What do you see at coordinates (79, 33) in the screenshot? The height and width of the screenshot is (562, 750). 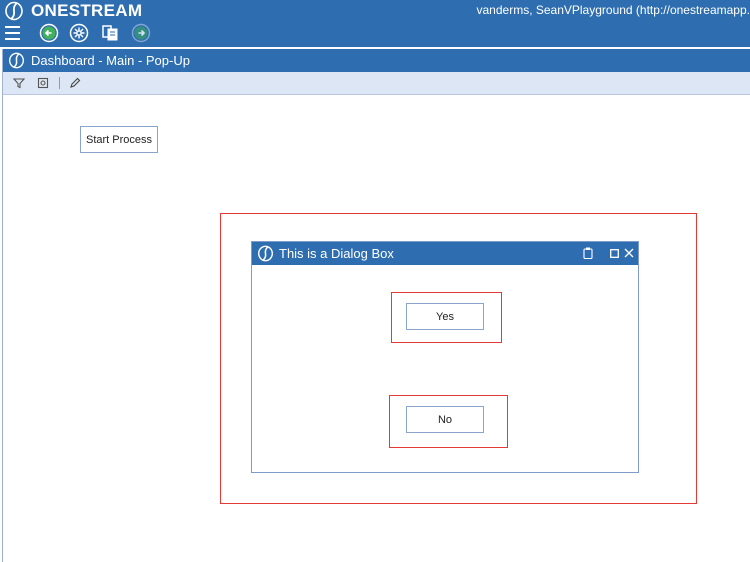 I see `workflow-icon` at bounding box center [79, 33].